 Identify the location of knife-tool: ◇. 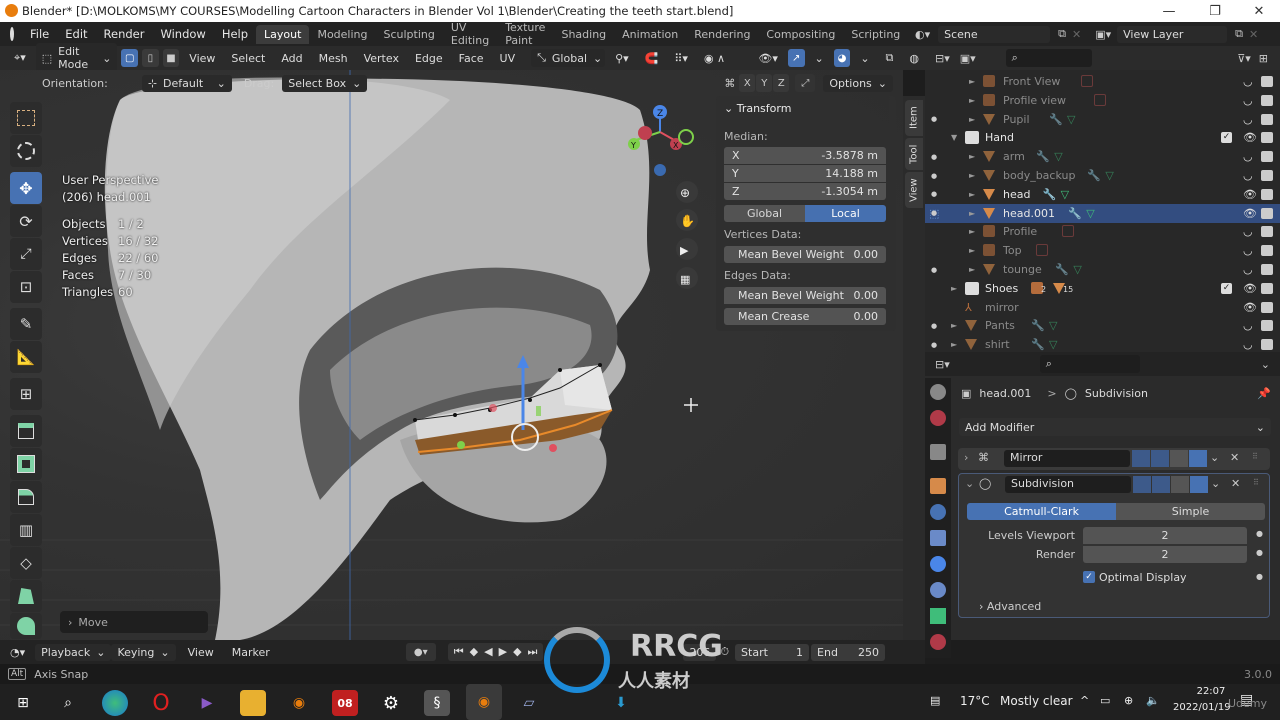
(26, 563).